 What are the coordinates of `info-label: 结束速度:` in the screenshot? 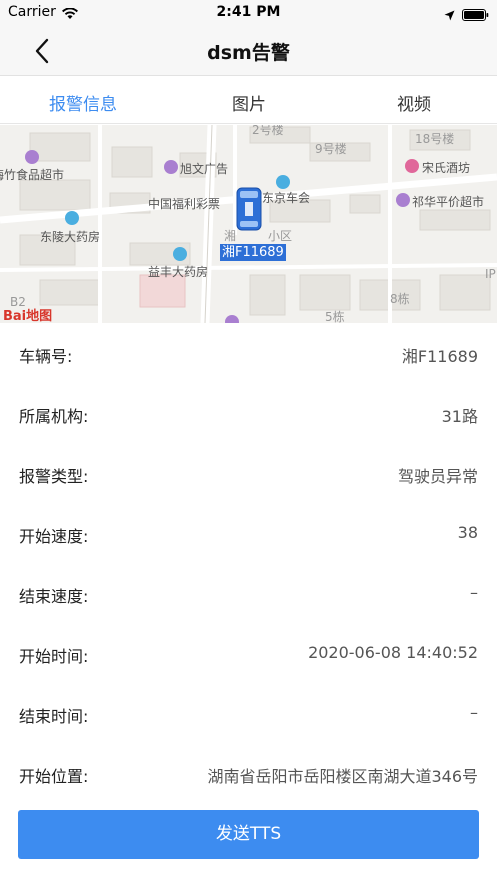 It's located at (54, 596).